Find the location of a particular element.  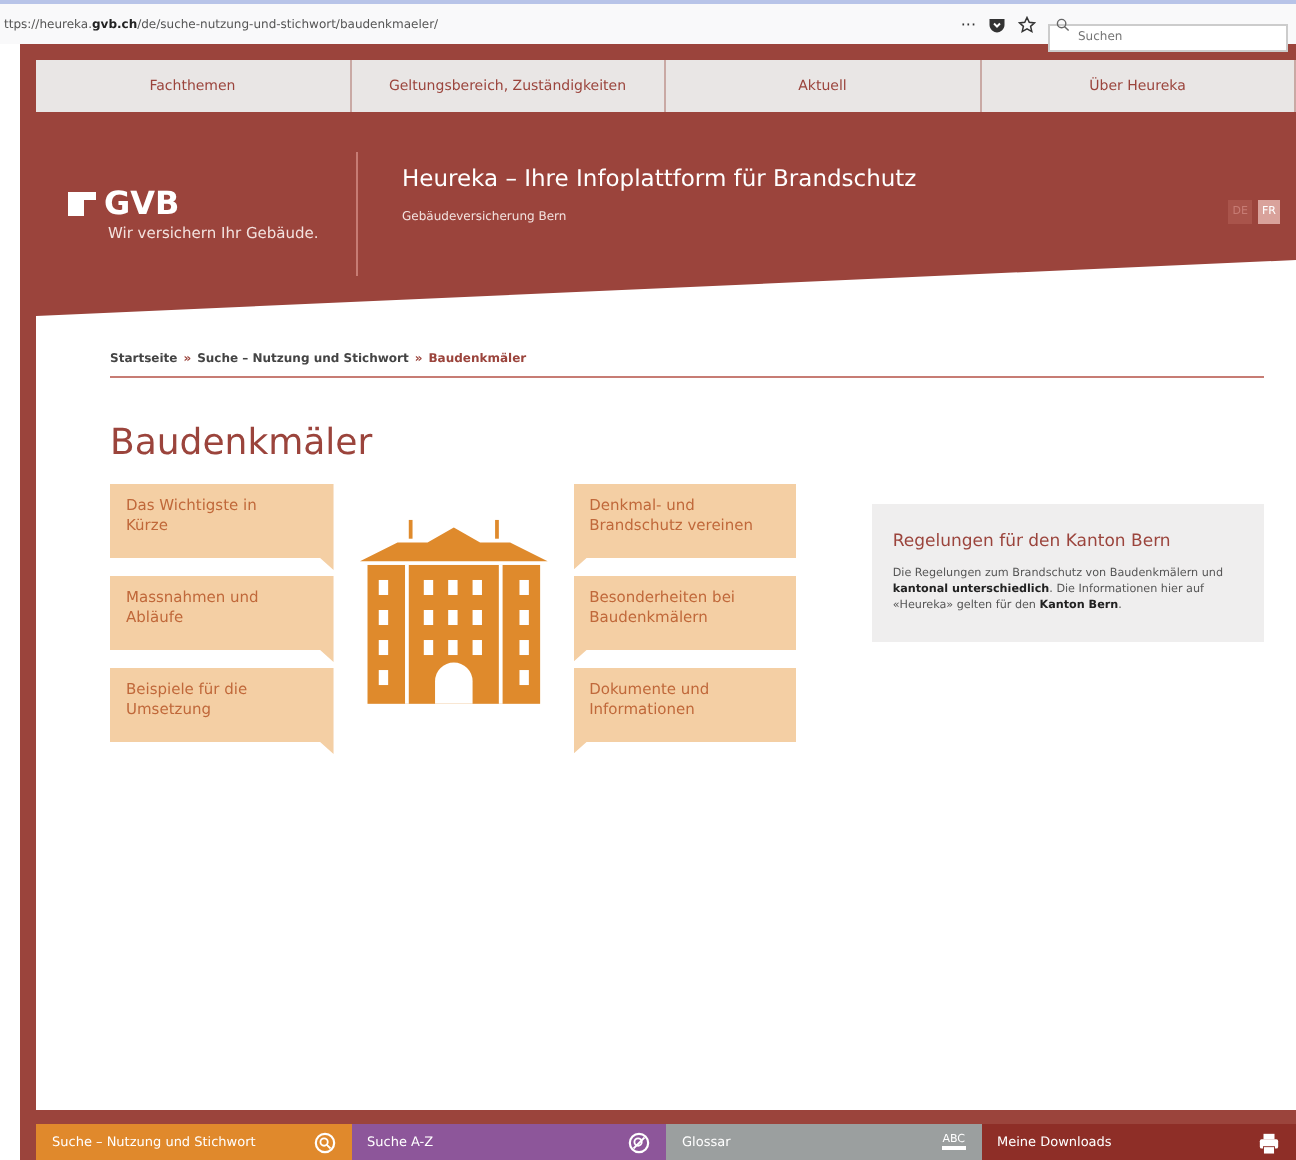

building-icon is located at coordinates (453, 610).